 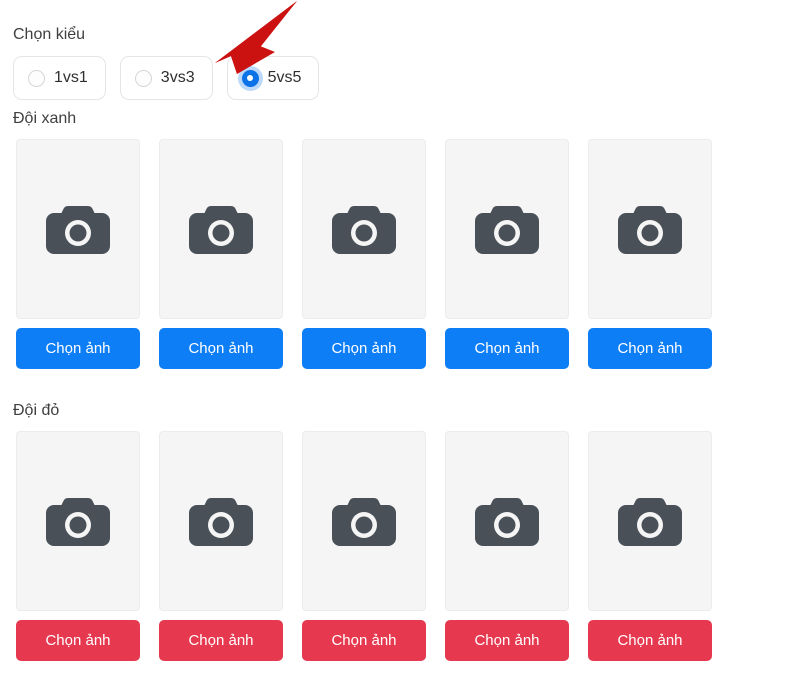 What do you see at coordinates (49, 34) in the screenshot?
I see `mode-section-label: Chọn kiểu` at bounding box center [49, 34].